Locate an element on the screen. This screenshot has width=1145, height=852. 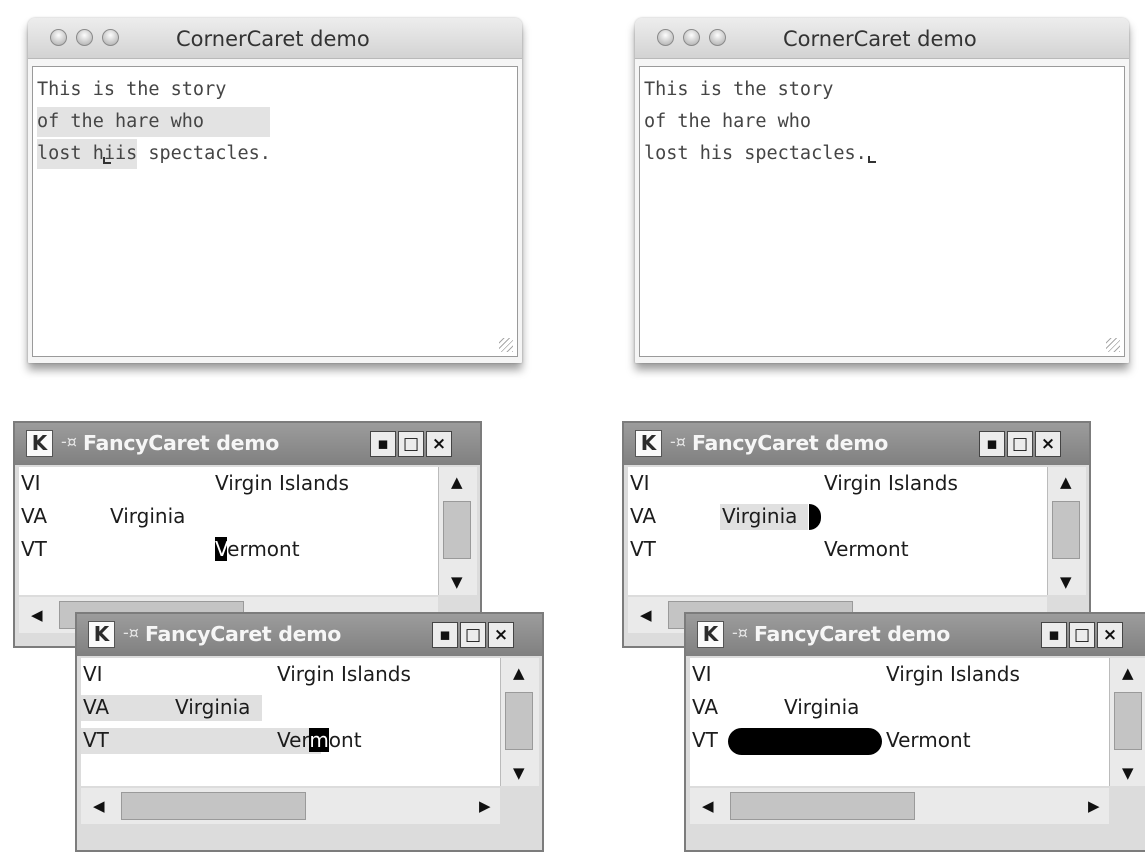
title-bar: CornerCaret demo is located at coordinates (275, 38).